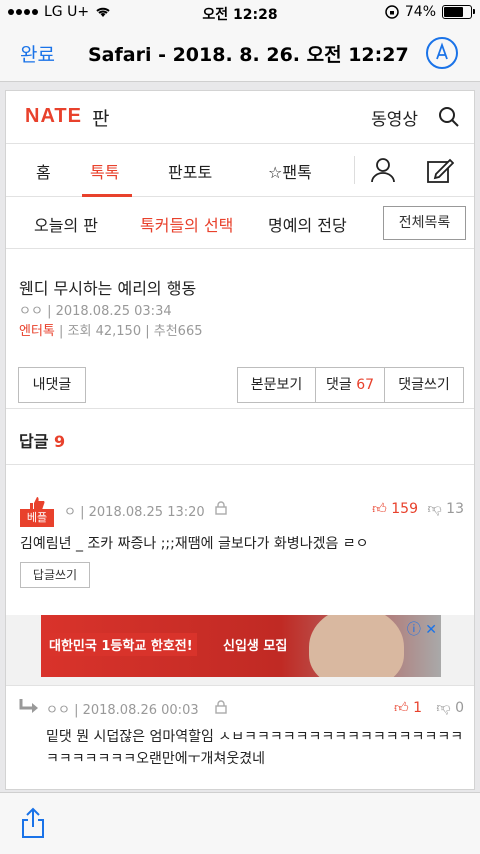 This screenshot has height=854, width=480. Describe the element at coordinates (121, 644) in the screenshot. I see `ad-headline: 대한민국 1등학교 한호전!` at that location.